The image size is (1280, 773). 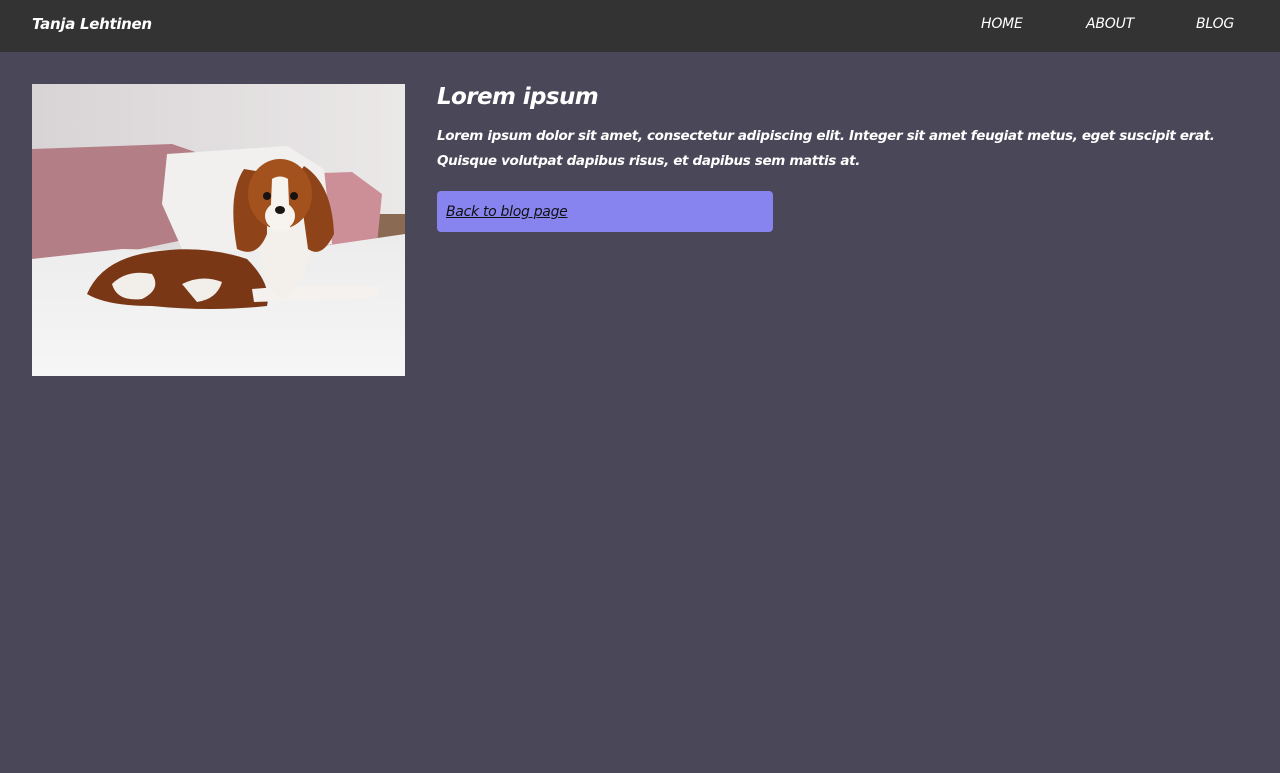 What do you see at coordinates (1002, 24) in the screenshot?
I see `nav-home-link: HOME` at bounding box center [1002, 24].